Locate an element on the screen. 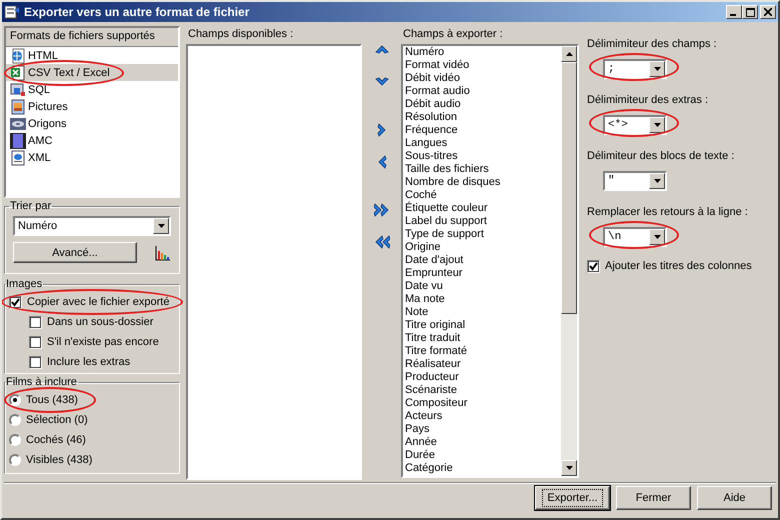  field-item: Producteur is located at coordinates (483, 377).